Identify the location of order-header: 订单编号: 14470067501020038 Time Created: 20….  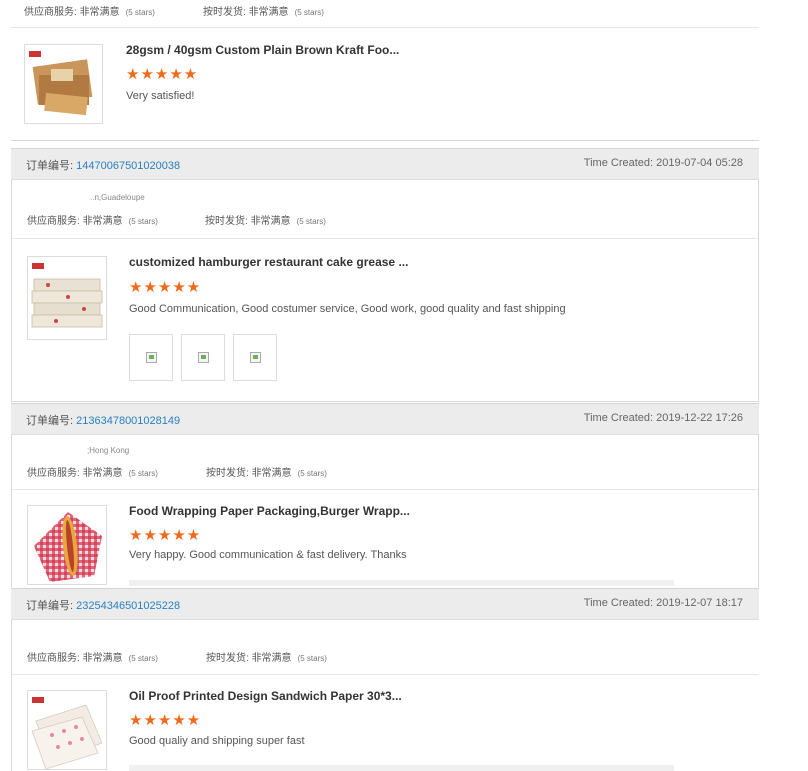
(385, 164).